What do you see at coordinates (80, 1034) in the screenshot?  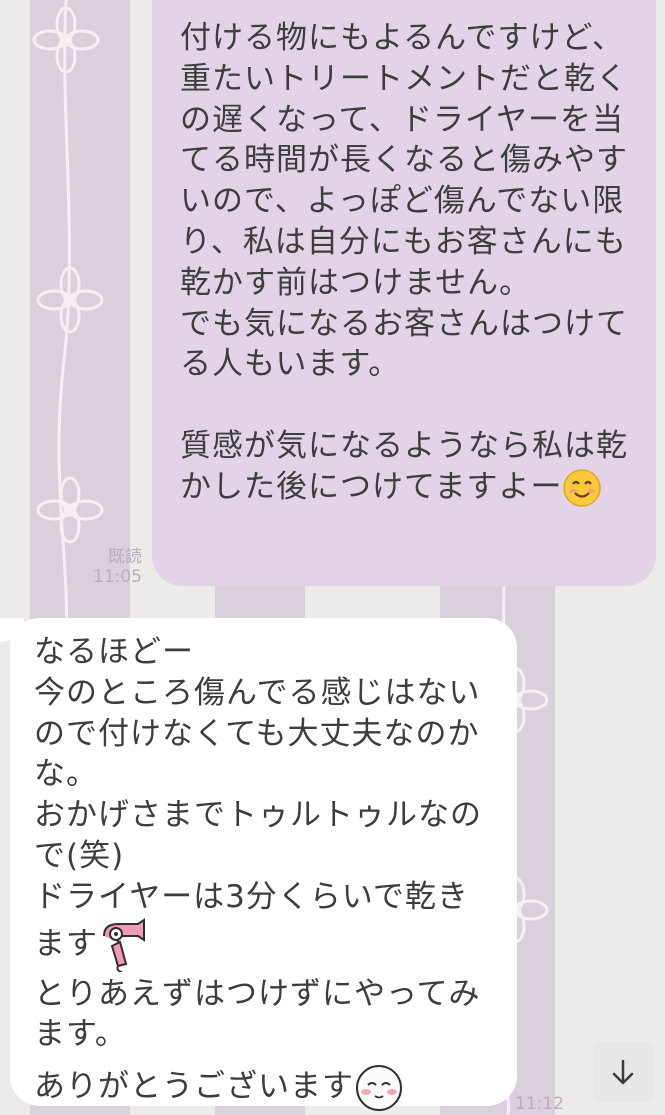 I see `message-line: ます。` at bounding box center [80, 1034].